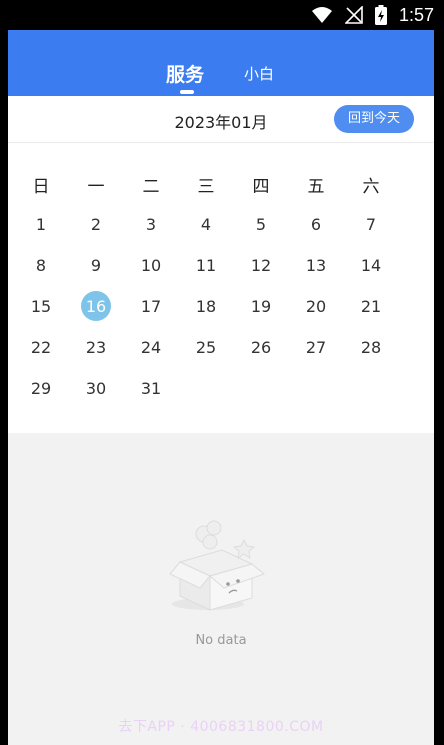  Describe the element at coordinates (206, 306) in the screenshot. I see `calendar-day: 18` at that location.